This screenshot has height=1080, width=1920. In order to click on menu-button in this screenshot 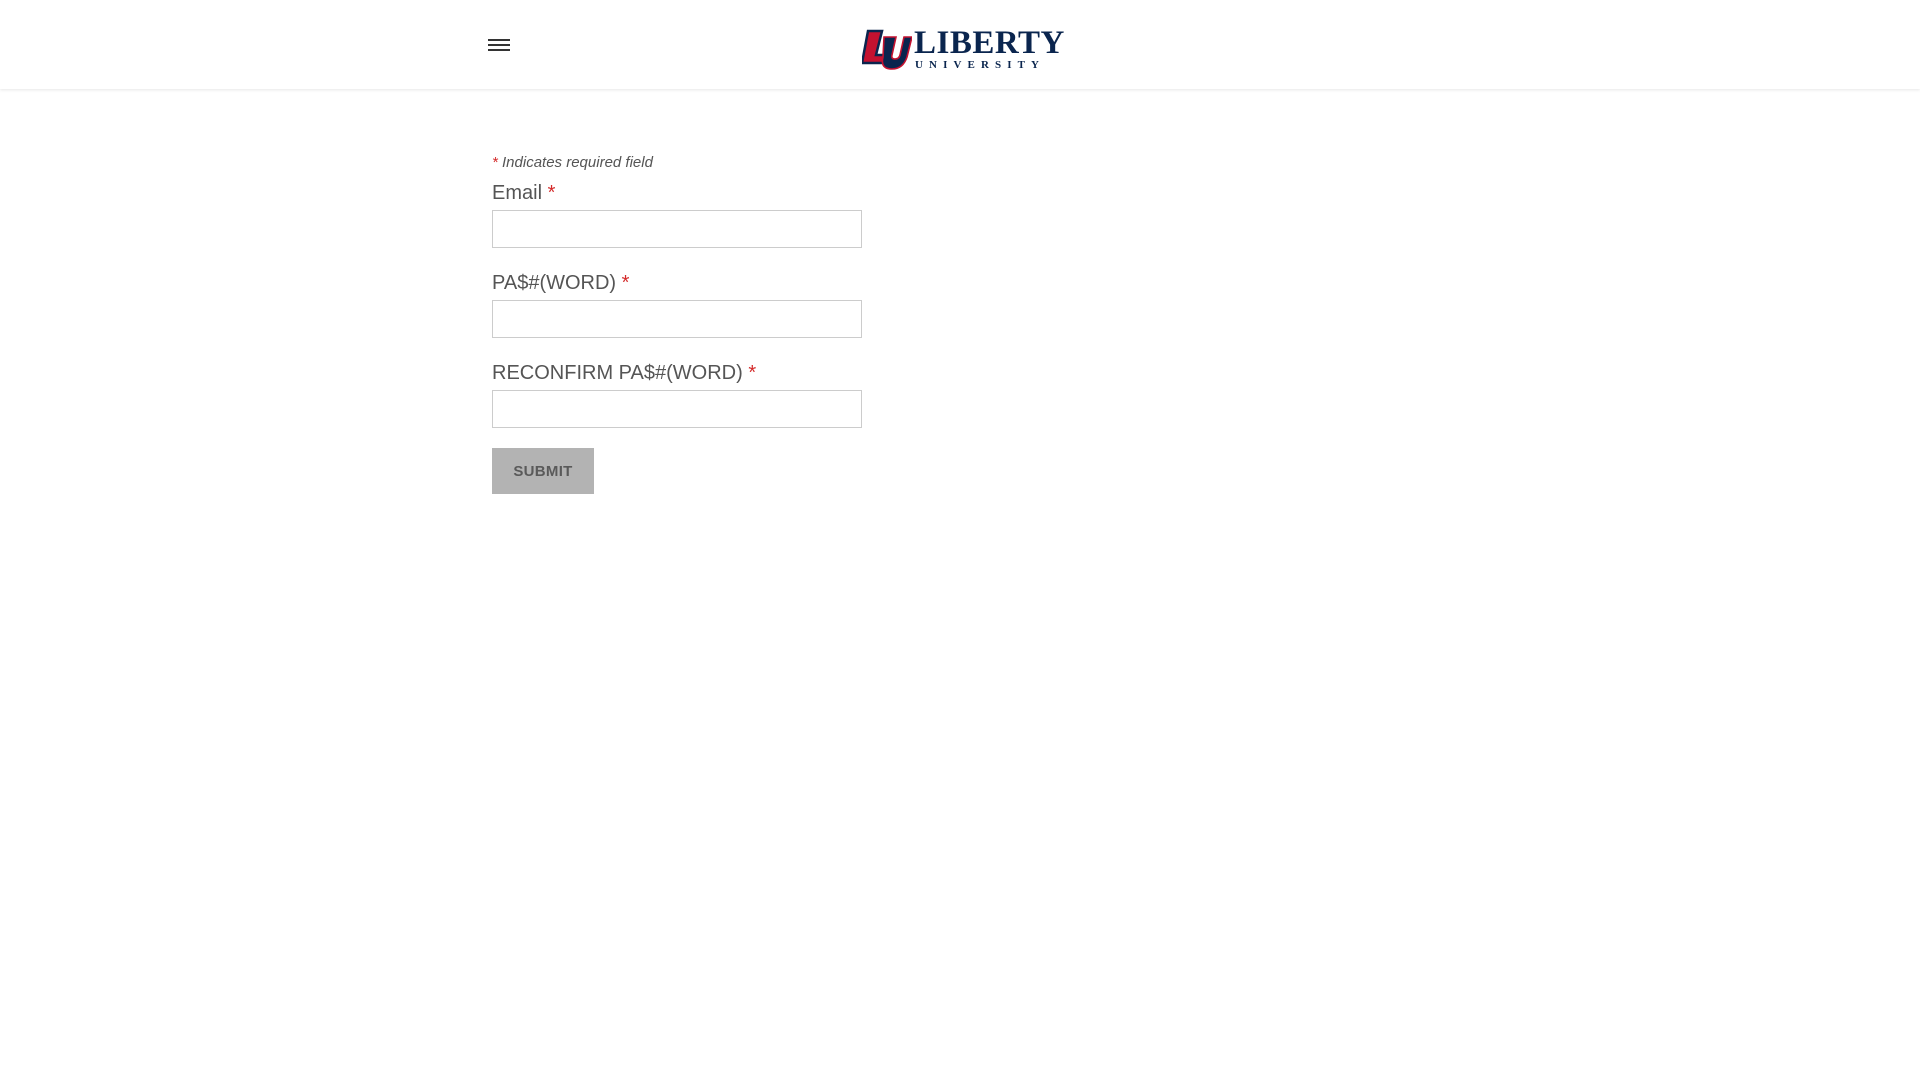, I will do `click(502, 50)`.